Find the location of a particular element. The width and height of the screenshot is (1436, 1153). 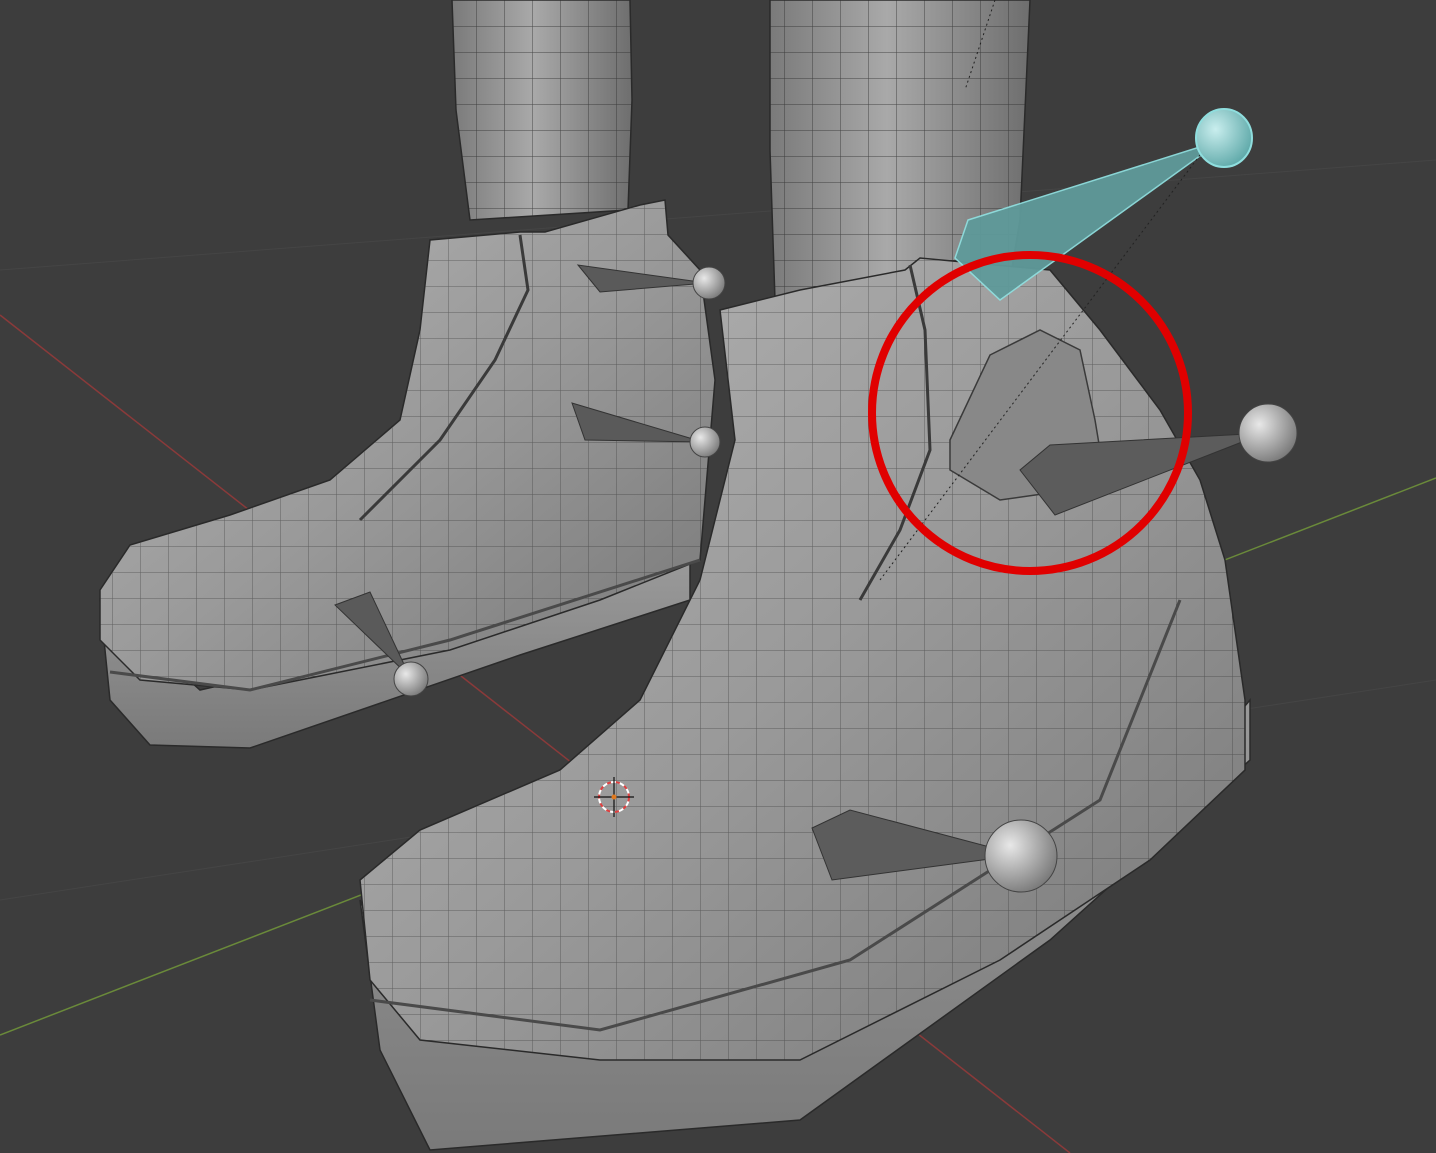

left-leg is located at coordinates (542, 110).